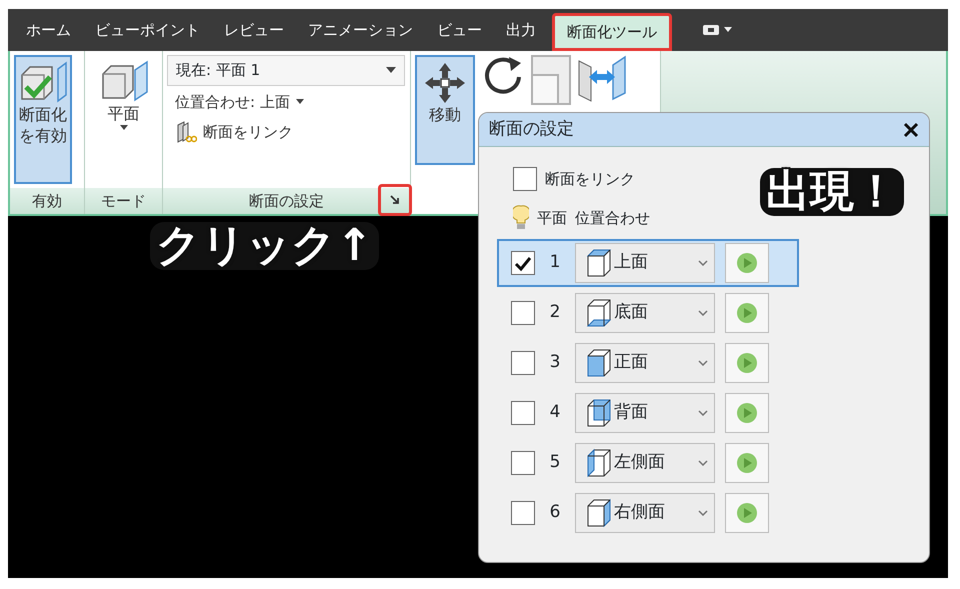 This screenshot has height=589, width=960. What do you see at coordinates (186, 132) in the screenshot?
I see `link-planes-icon` at bounding box center [186, 132].